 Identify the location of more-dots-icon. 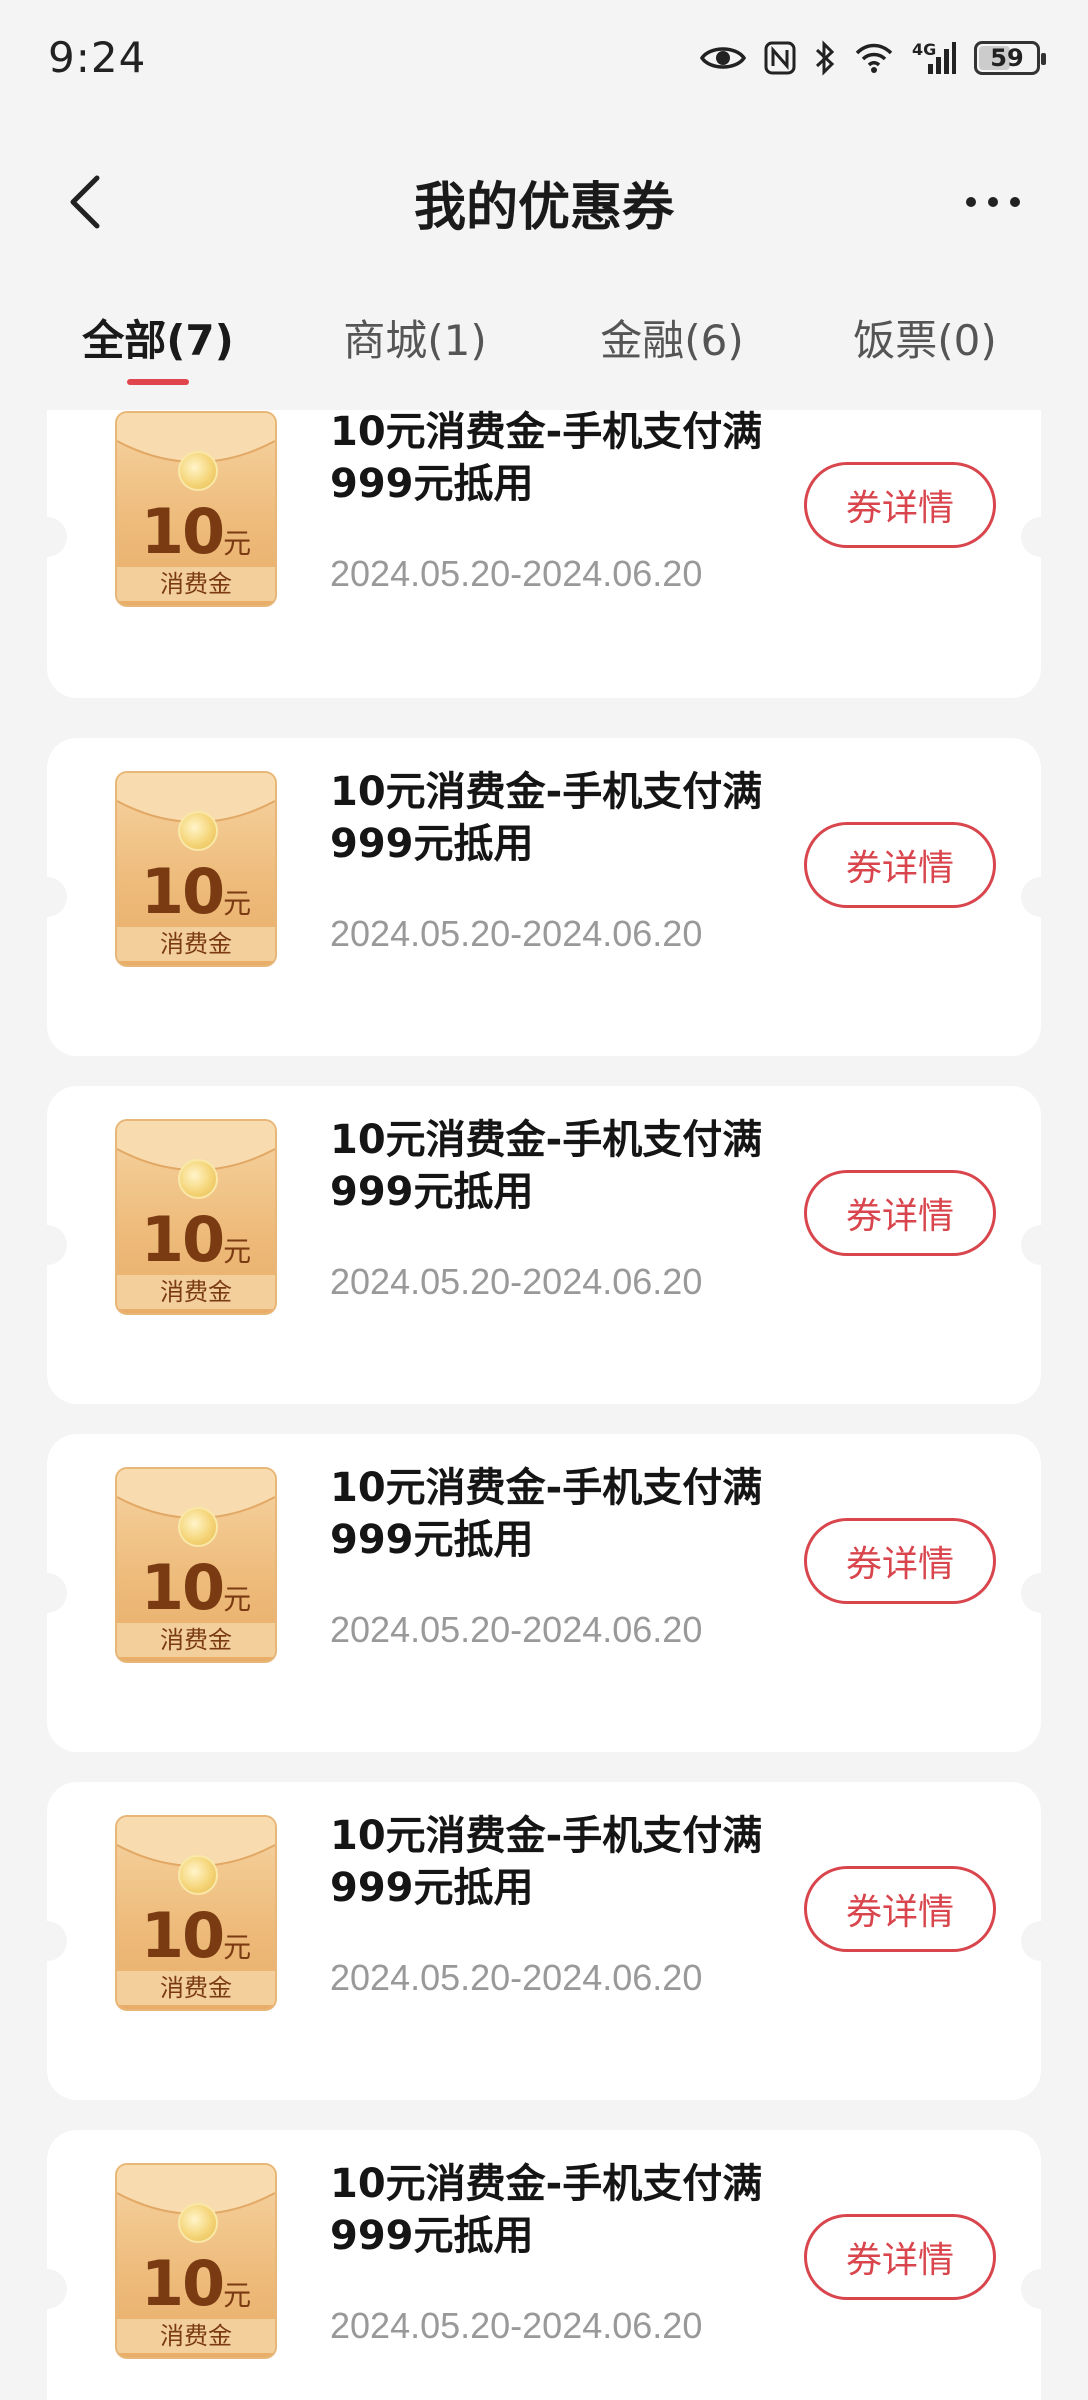
(971, 202).